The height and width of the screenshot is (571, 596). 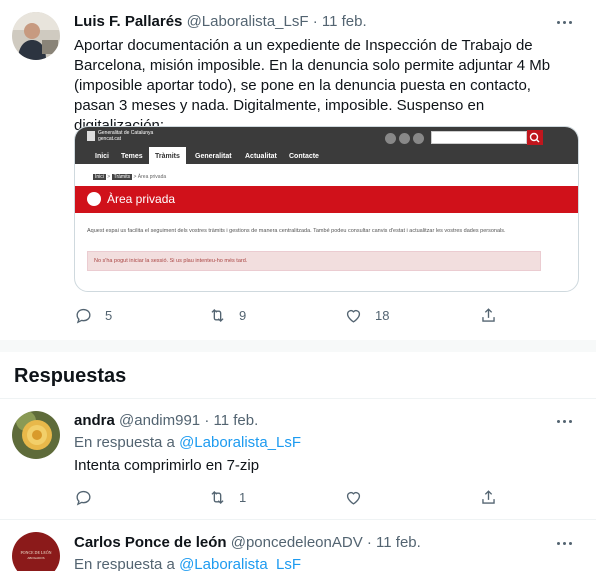 I want to click on reply-button: 5, so click(x=93, y=315).